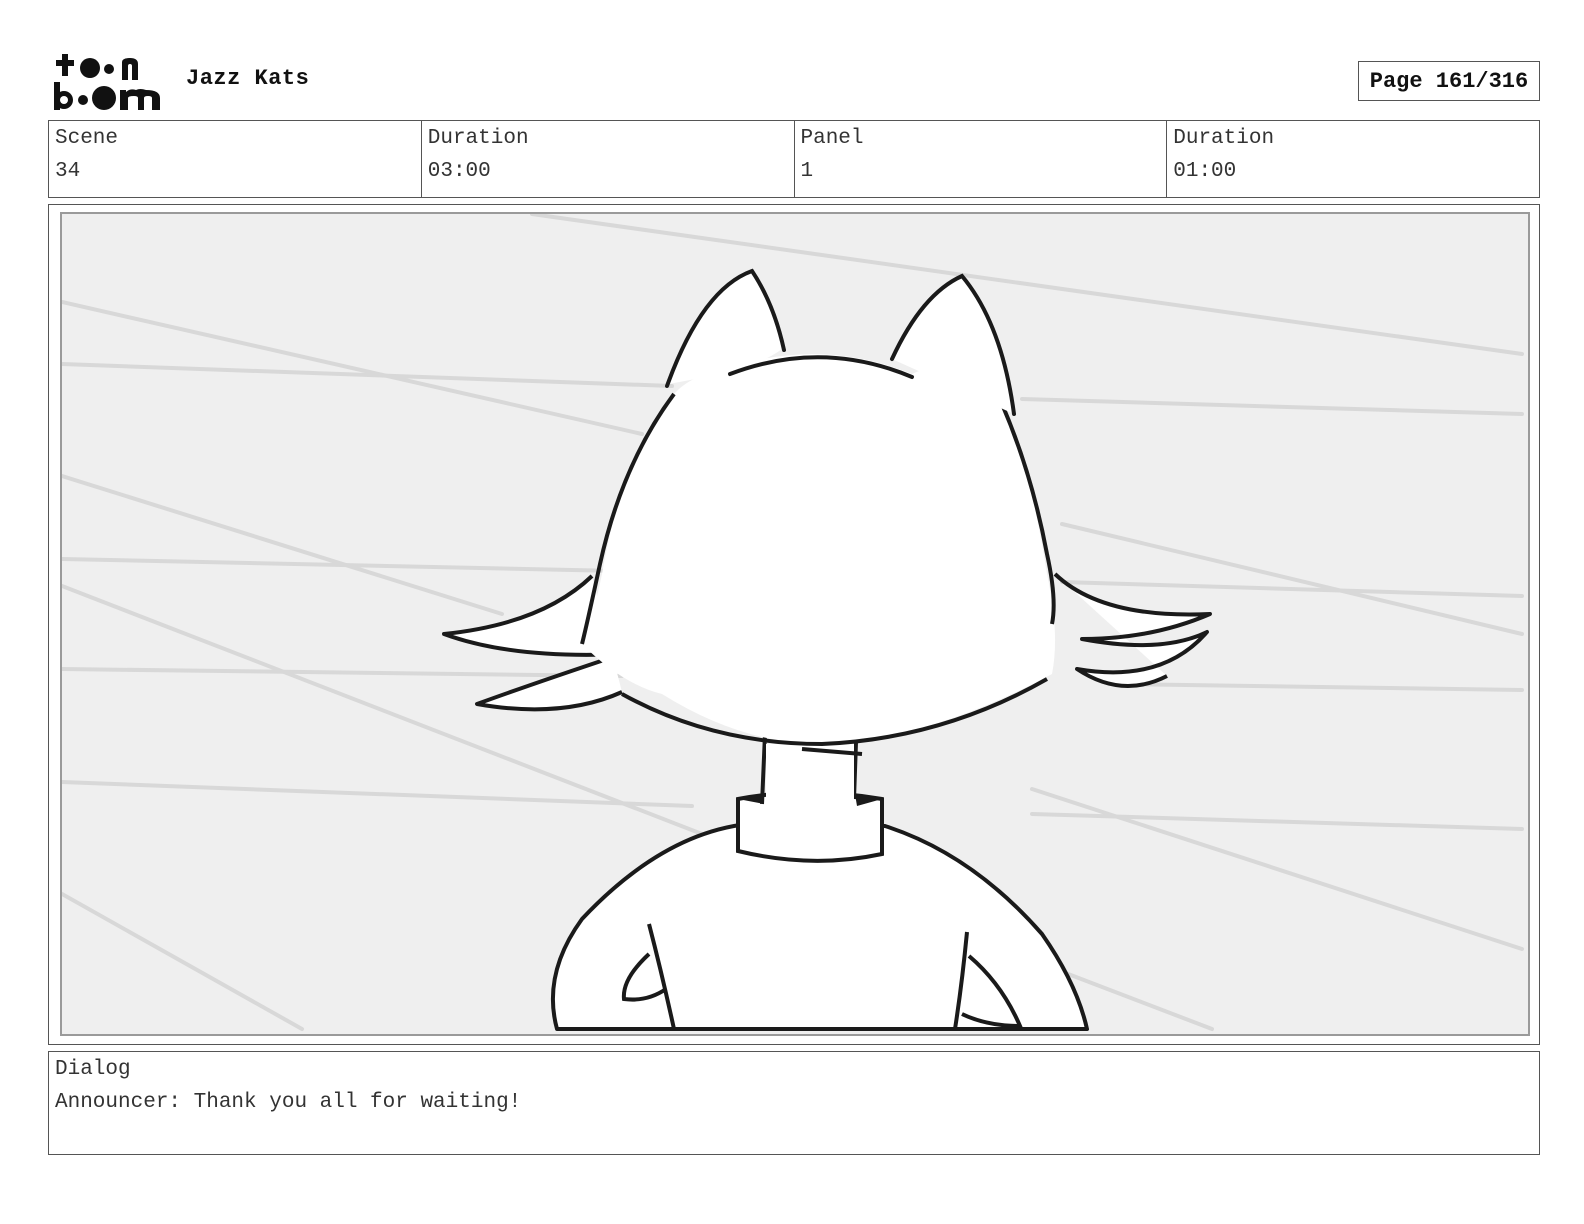 The width and height of the screenshot is (1584, 1224). I want to click on scene-duration-label: Duration, so click(478, 138).